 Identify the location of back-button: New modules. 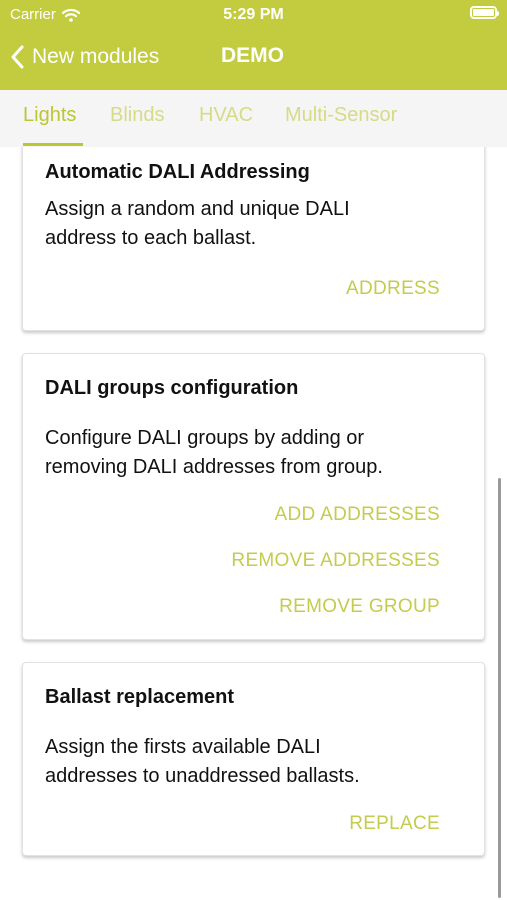
(84, 57).